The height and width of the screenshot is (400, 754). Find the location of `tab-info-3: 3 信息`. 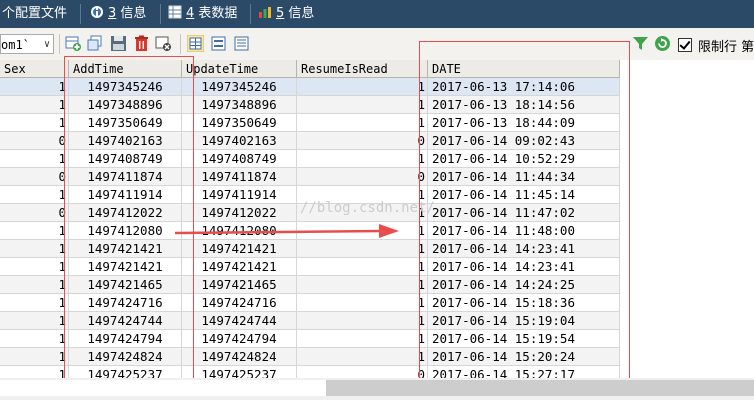

tab-info-3: 3 信息 is located at coordinates (118, 14).